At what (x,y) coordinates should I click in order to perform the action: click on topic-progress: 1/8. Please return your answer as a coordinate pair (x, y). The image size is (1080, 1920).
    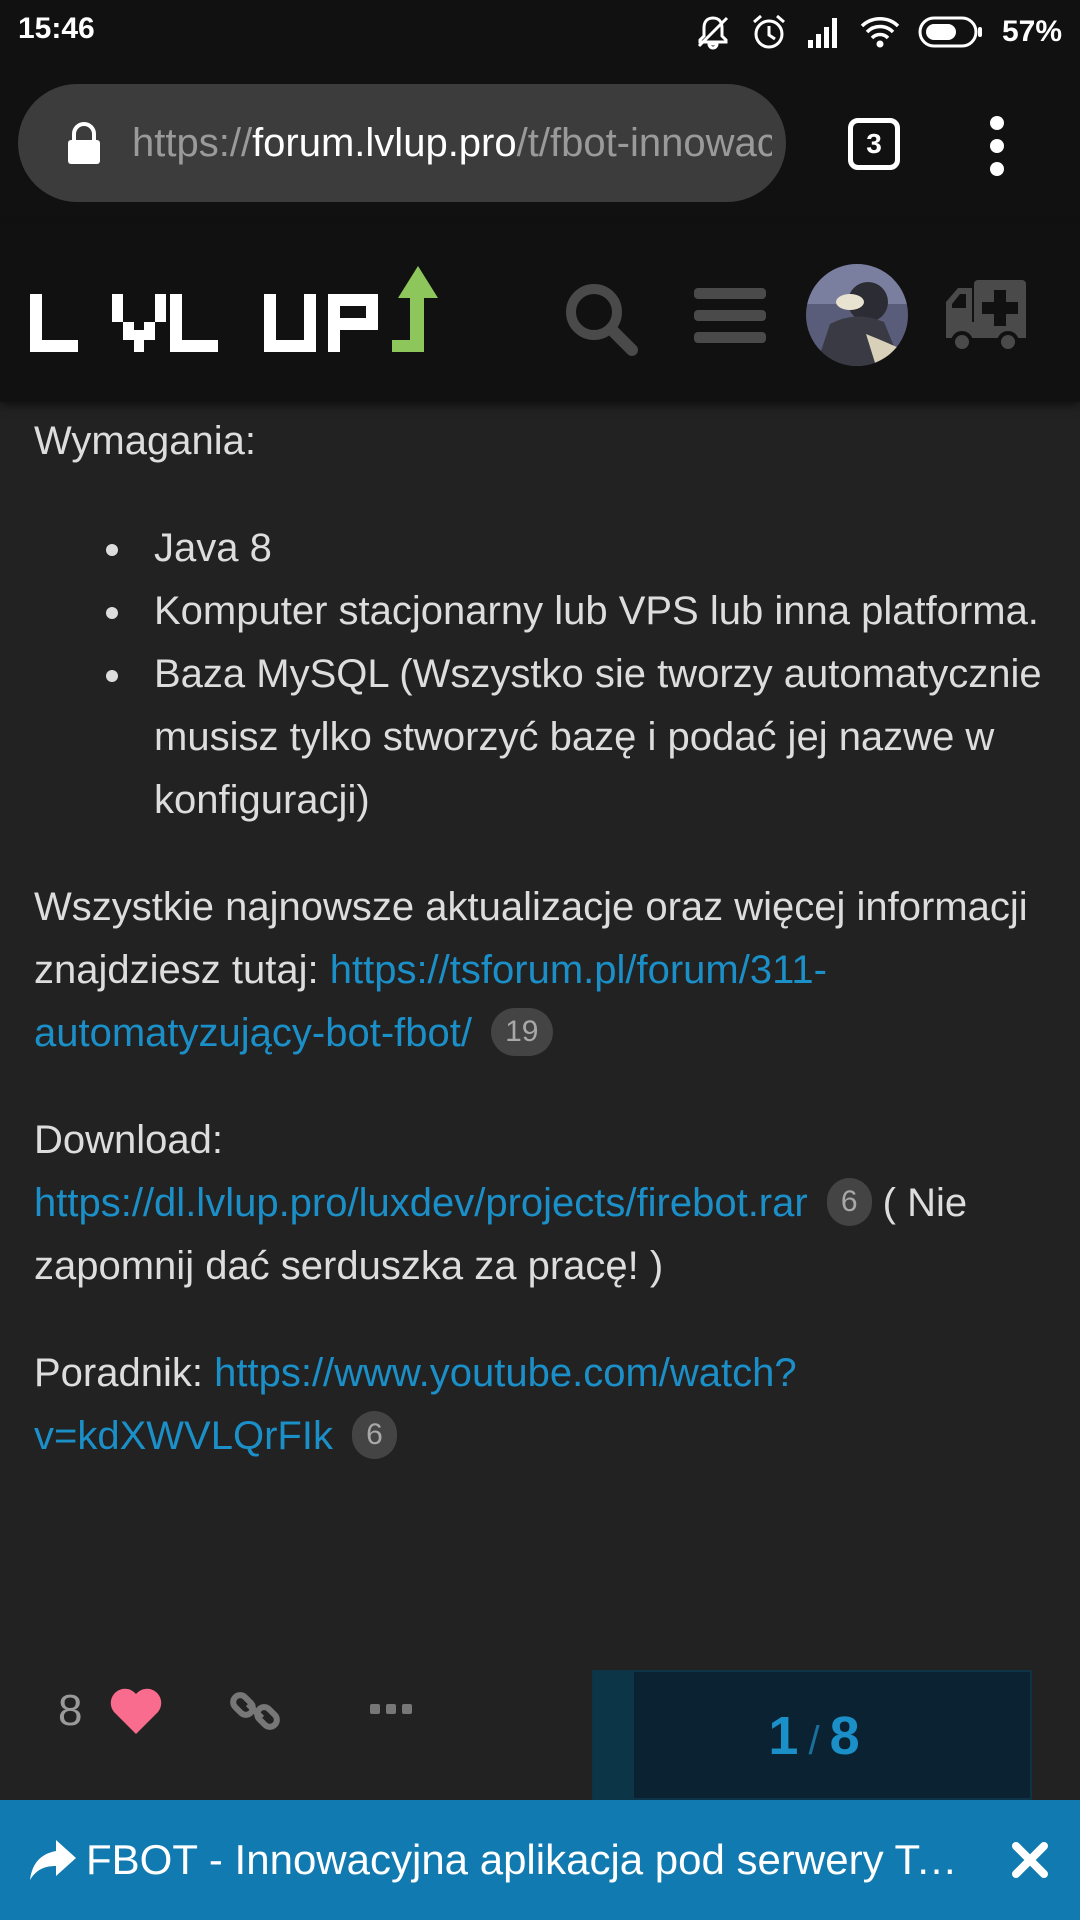
    Looking at the image, I should click on (812, 1735).